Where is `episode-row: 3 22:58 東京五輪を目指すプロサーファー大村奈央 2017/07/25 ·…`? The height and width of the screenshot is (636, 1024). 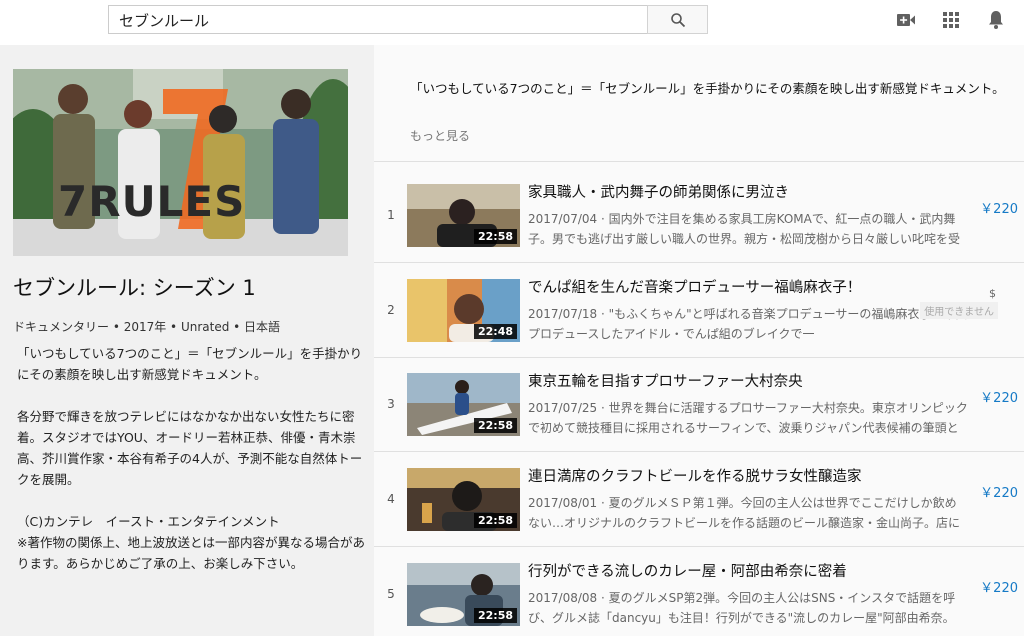 episode-row: 3 22:58 東京五輪を目指すプロサーファー大村奈央 2017/07/25 ·… is located at coordinates (699, 410).